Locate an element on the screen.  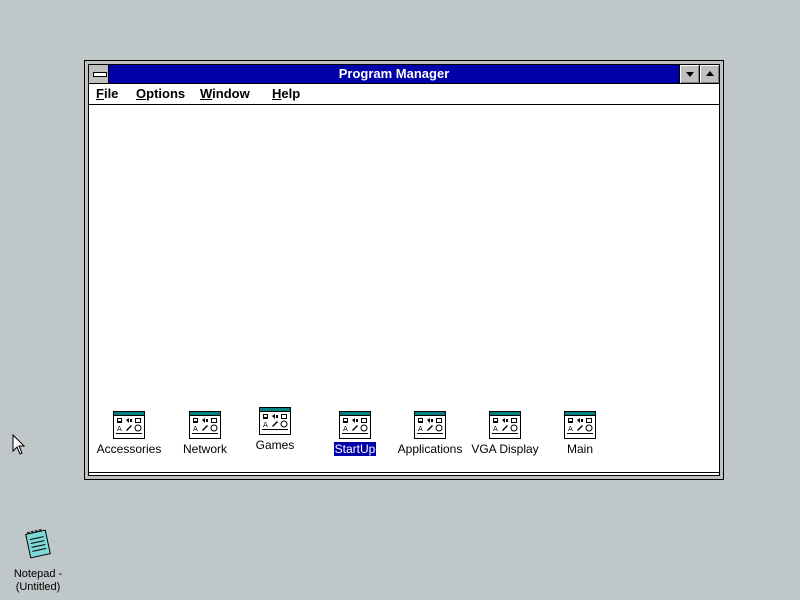
menu-bar: File Options Window Help is located at coordinates (404, 94).